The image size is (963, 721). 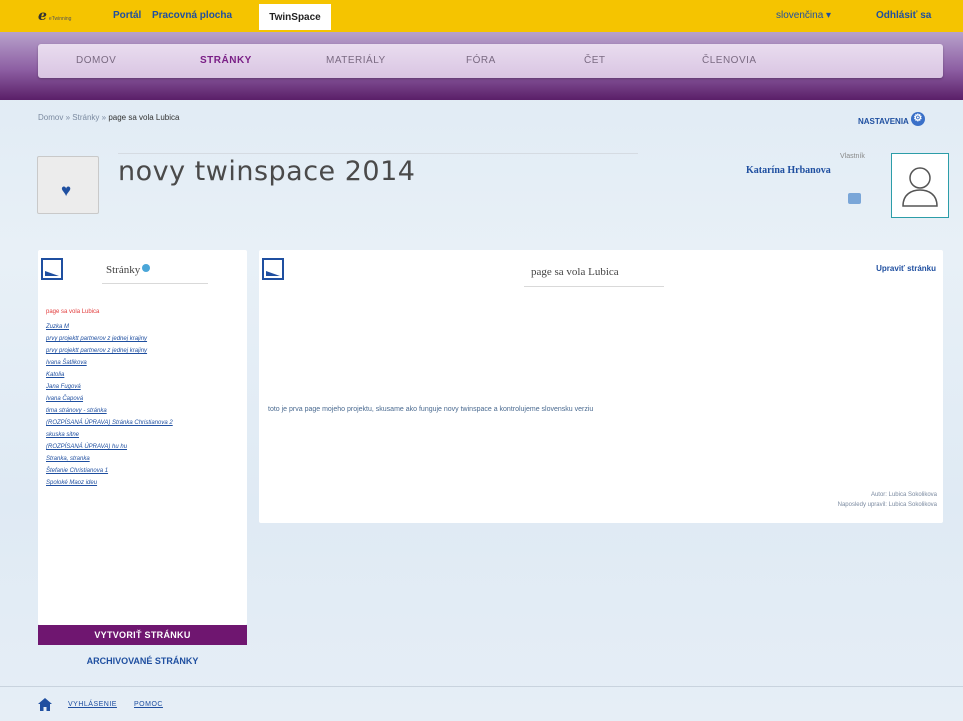 I want to click on portal-link: Portál, so click(x=127, y=15).